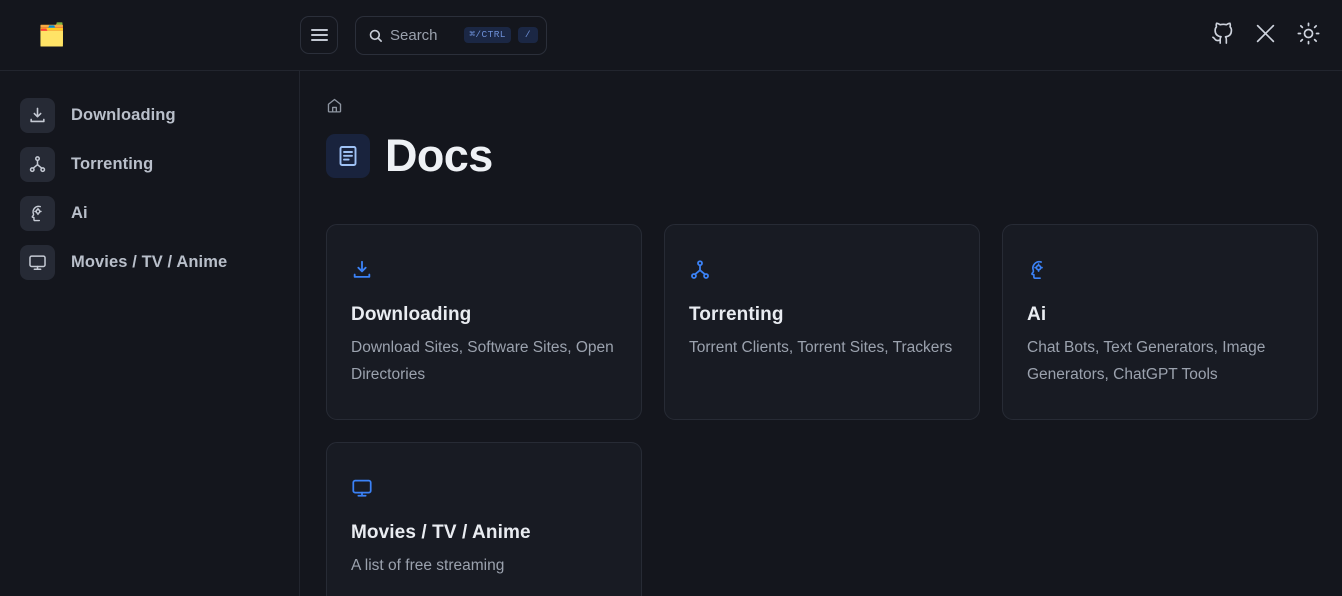  What do you see at coordinates (821, 155) in the screenshot?
I see `page-title-row: Docs` at bounding box center [821, 155].